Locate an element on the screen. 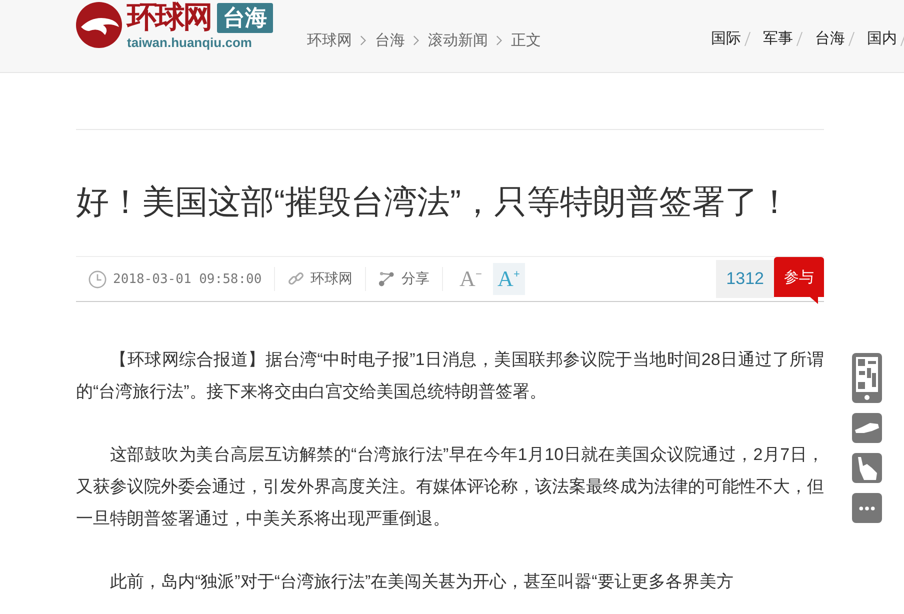  article-paragraph: 这部鼓吹为美台高层互访解禁的“台湾旅行法”早在今年1月10日就在美国众议院通过，2月7日，又获参议院外委会通过，引发外界高度关注。有媒体评论称，该法案最终成为法律的可能性不大，但一旦特朗普签署通过，中美关系将出现严重倒退。 is located at coordinates (450, 487).